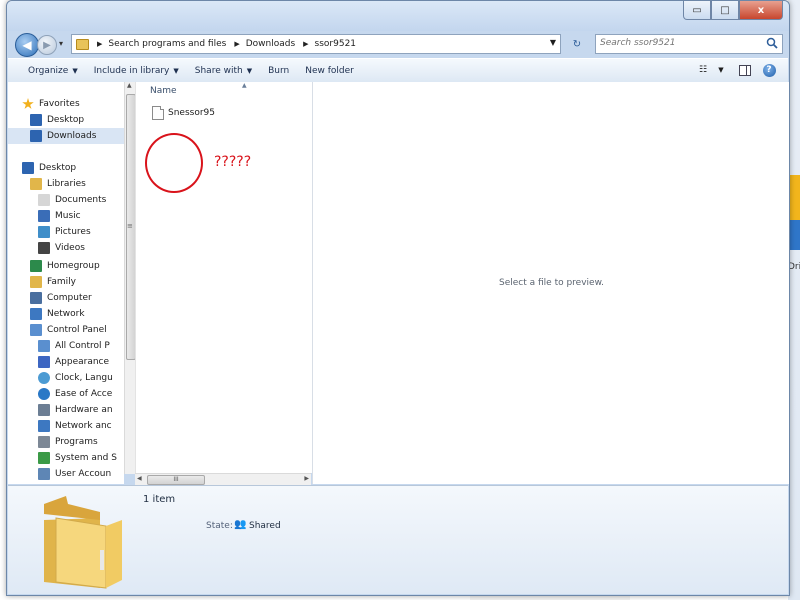  What do you see at coordinates (73, 232) in the screenshot?
I see `sidebar-item-label: Pictures` at bounding box center [73, 232].